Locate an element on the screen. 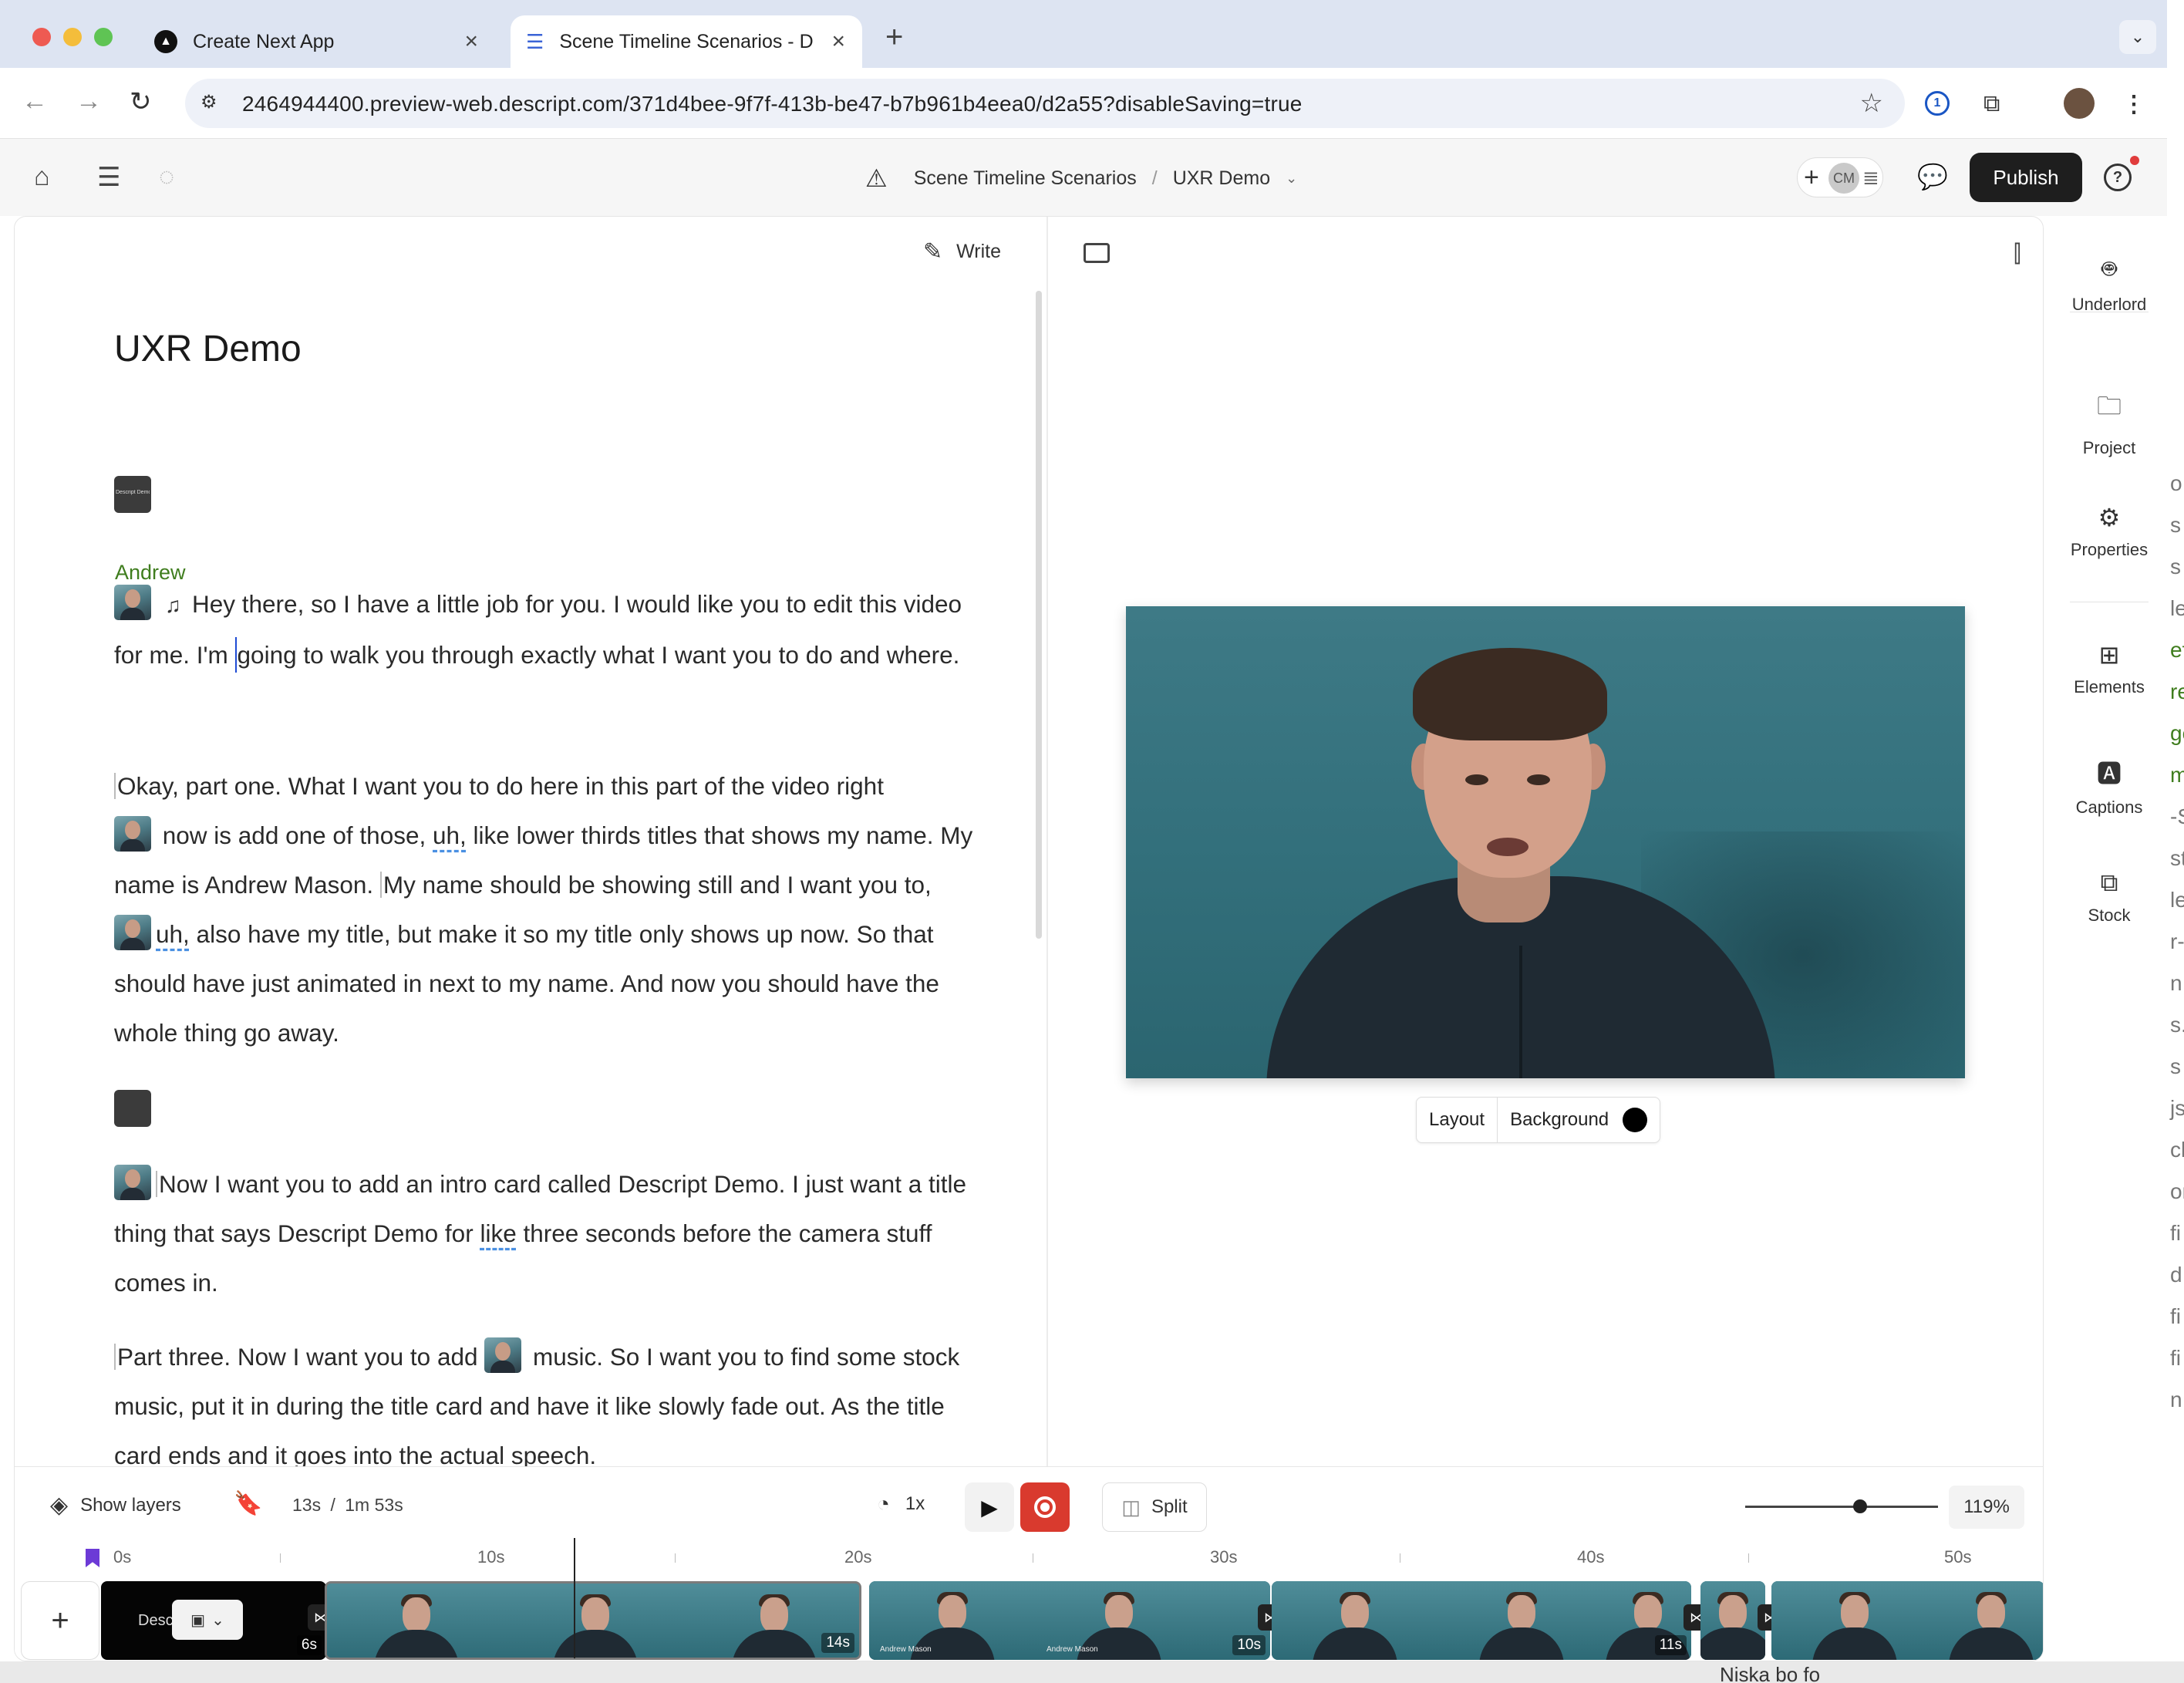 This screenshot has width=2184, height=1683. clip-duration: 11s is located at coordinates (1671, 1645).